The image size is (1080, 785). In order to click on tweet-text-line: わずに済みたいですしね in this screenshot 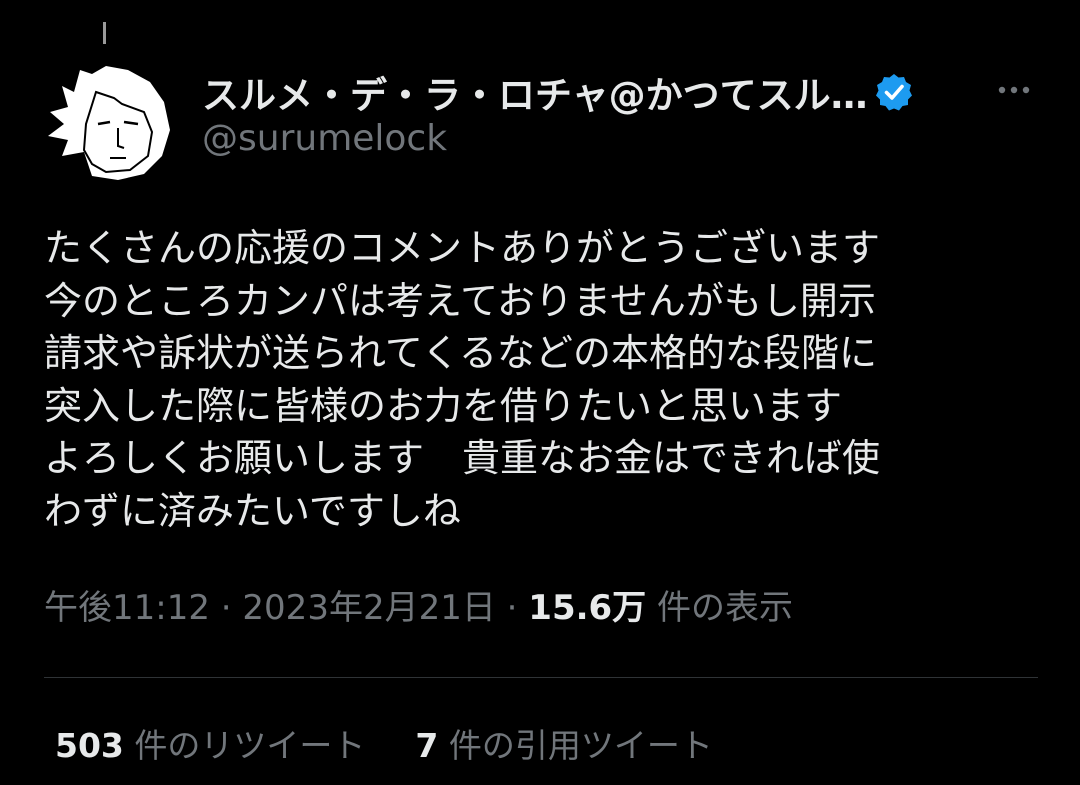, I will do `click(252, 510)`.